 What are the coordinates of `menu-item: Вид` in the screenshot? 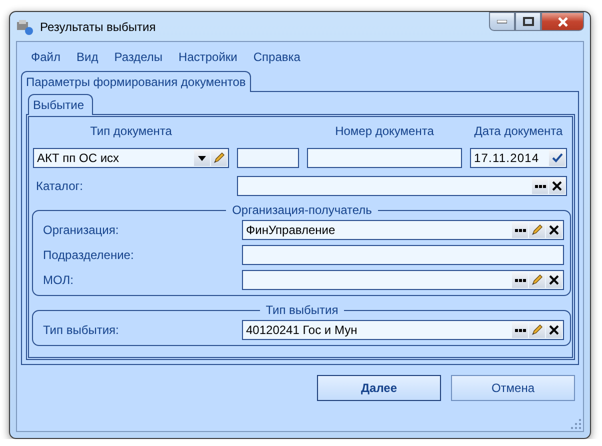 It's located at (87, 58).